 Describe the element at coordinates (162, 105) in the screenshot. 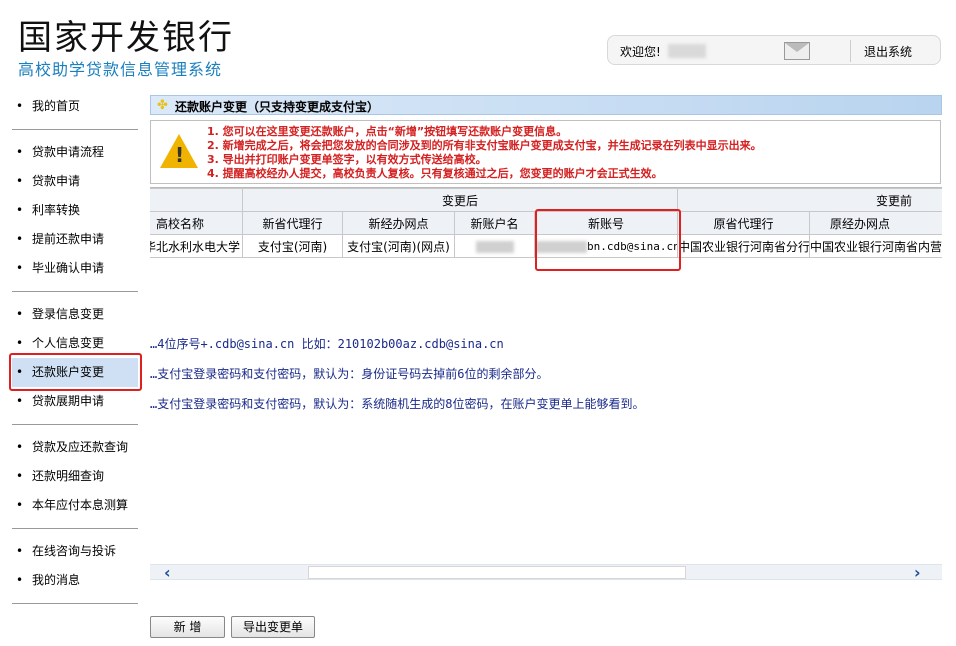

I see `star-icon: ✤` at that location.